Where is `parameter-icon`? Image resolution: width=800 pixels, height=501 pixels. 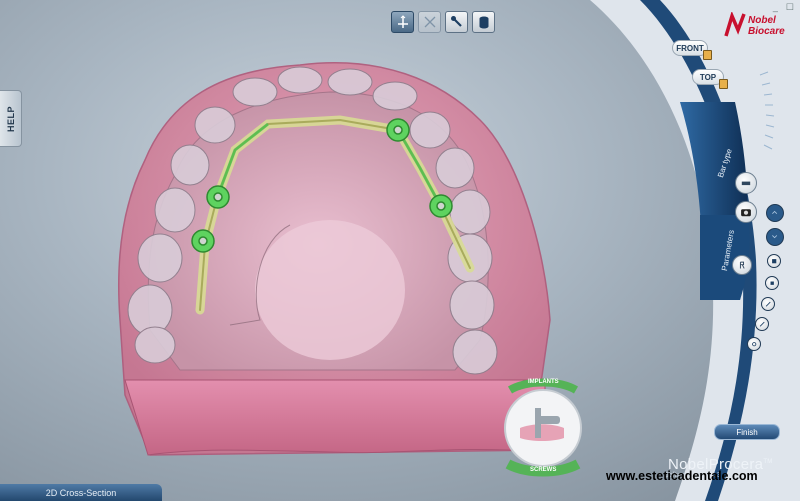 parameter-icon is located at coordinates (742, 265).